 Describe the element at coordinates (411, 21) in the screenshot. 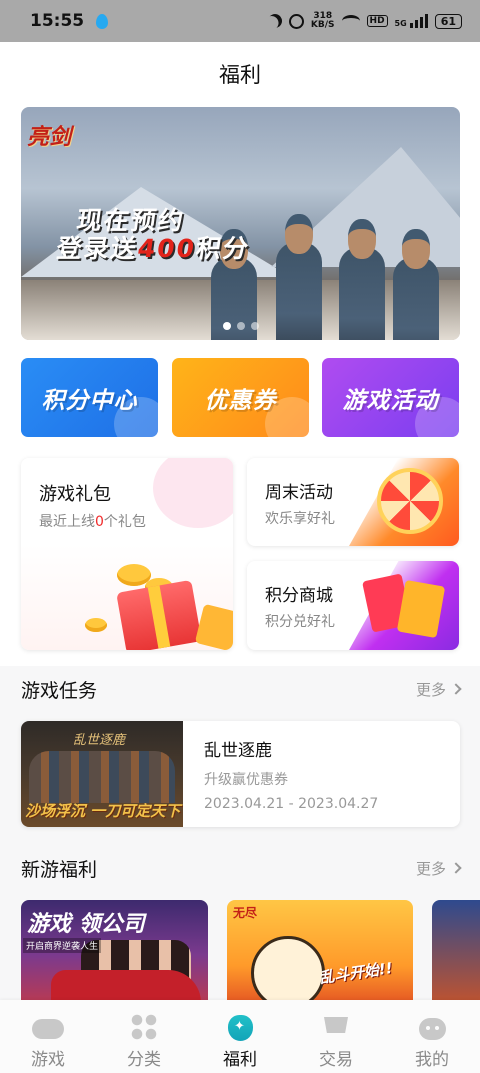

I see `signal-icon: 5G` at that location.